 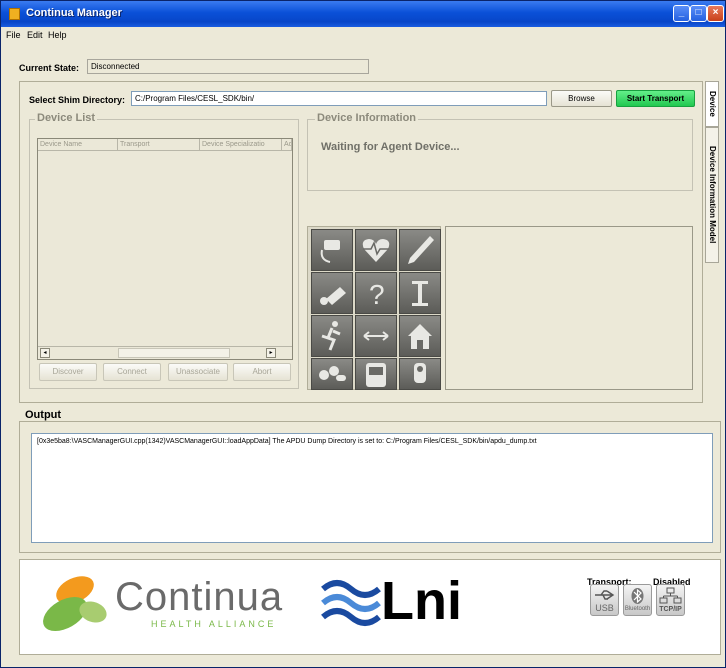 I want to click on close-button: ×, so click(x=715, y=13).